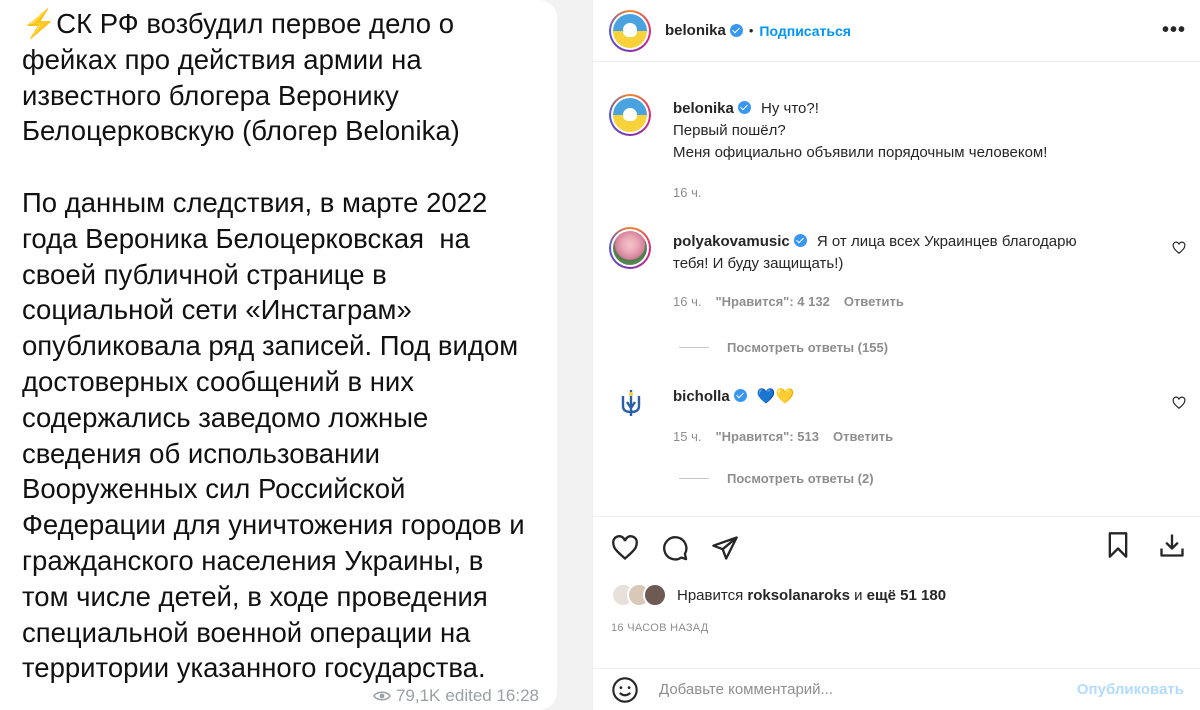 The height and width of the screenshot is (710, 1200). What do you see at coordinates (382, 696) in the screenshot?
I see `eye-icon` at bounding box center [382, 696].